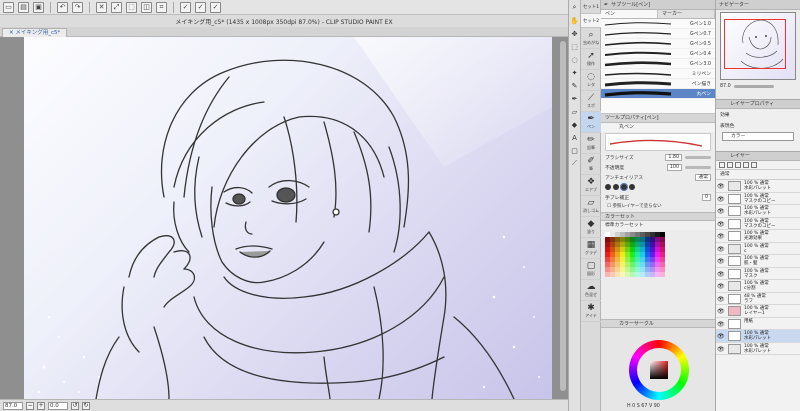 The image size is (800, 411). What do you see at coordinates (591, 21) in the screenshot?
I see `tool-set-tab: セット2` at bounding box center [591, 21].